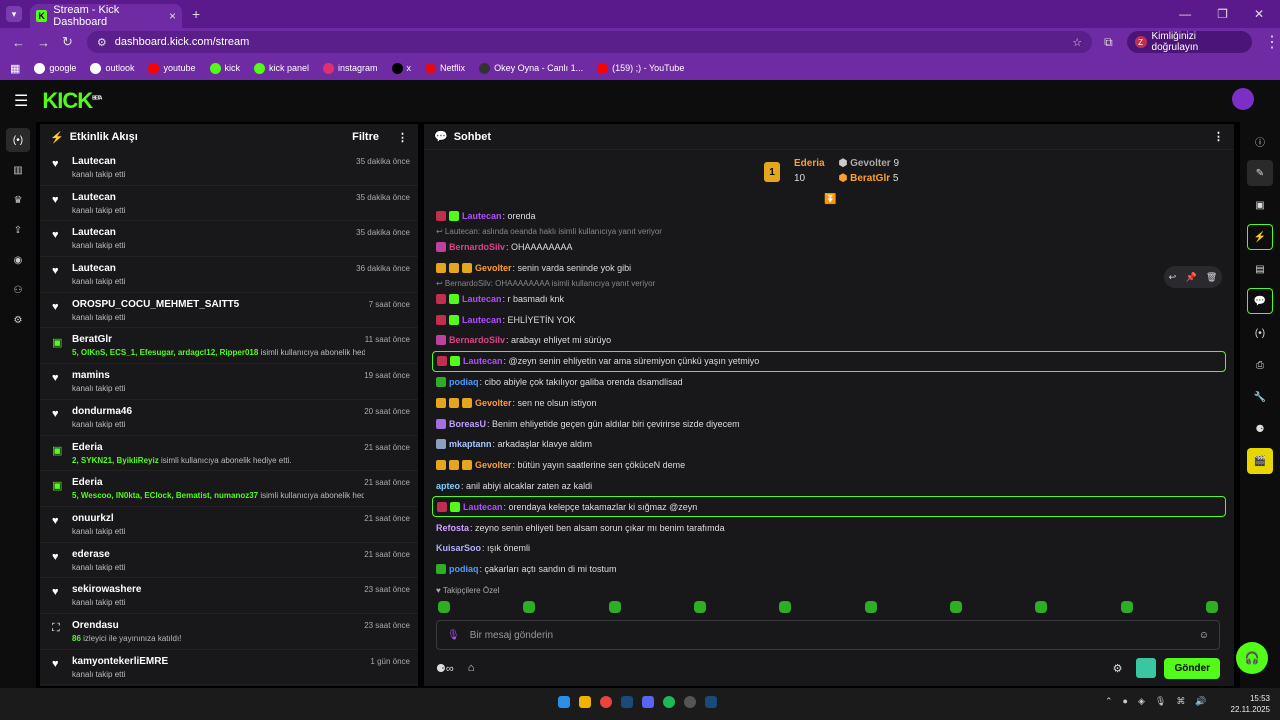 This screenshot has width=1280, height=720. Describe the element at coordinates (1192, 668) in the screenshot. I see `send-button: Gönder` at that location.